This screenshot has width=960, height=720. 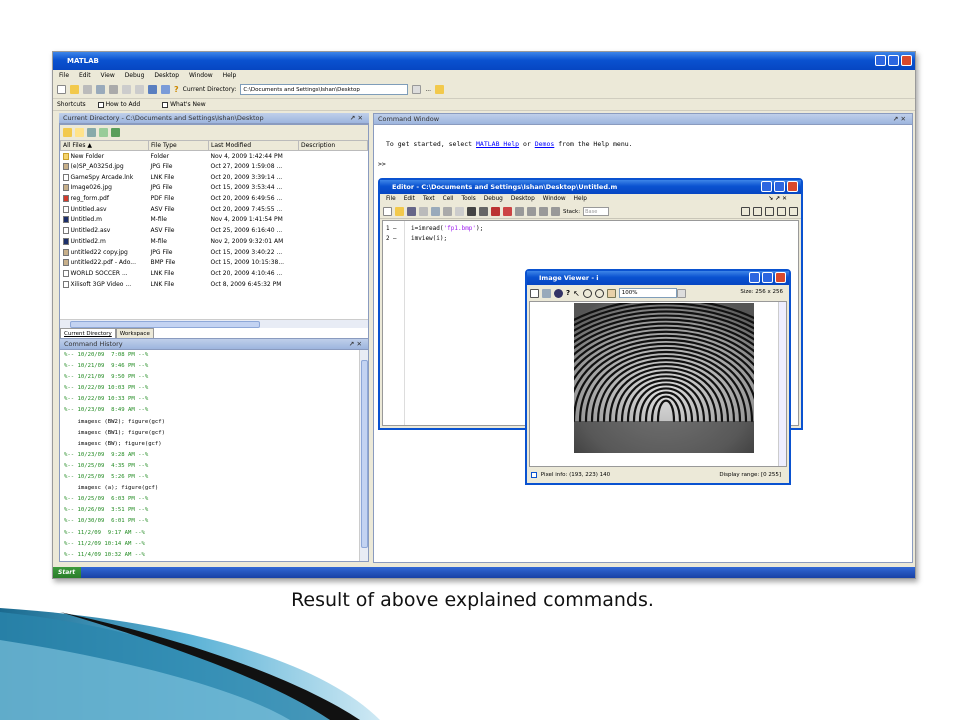 I want to click on code-line: i=imread('fp1.bmp');, so click(x=447, y=229).